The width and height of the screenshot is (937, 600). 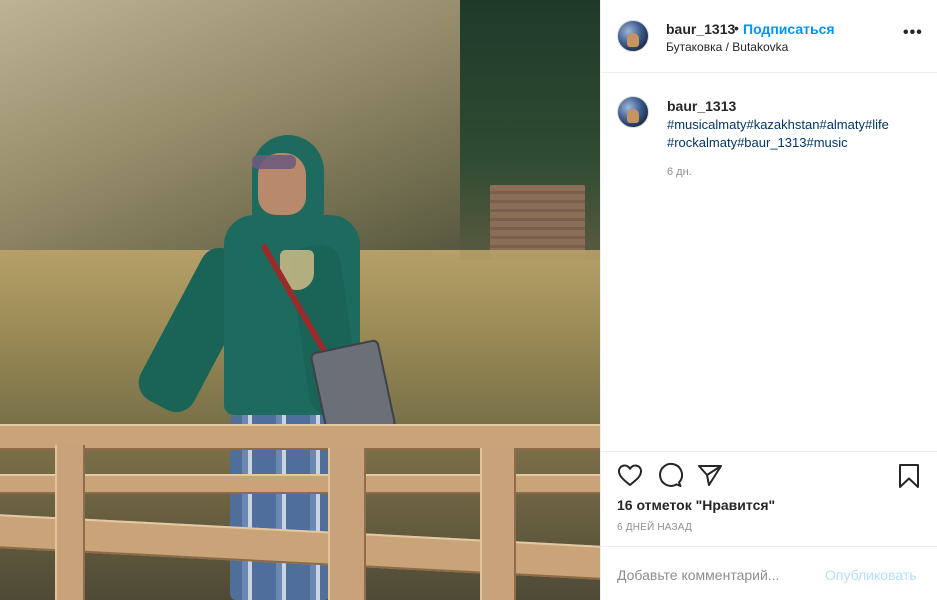 What do you see at coordinates (789, 29) in the screenshot?
I see `follow-button: Подписаться` at bounding box center [789, 29].